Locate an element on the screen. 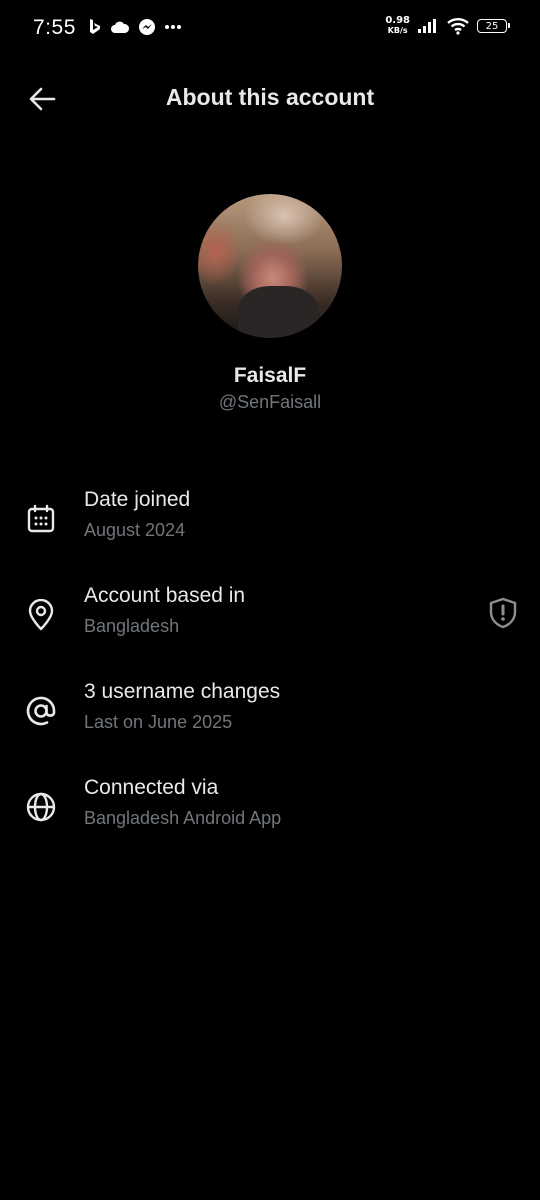 This screenshot has width=540, height=1200. location-pin-icon is located at coordinates (41, 615).